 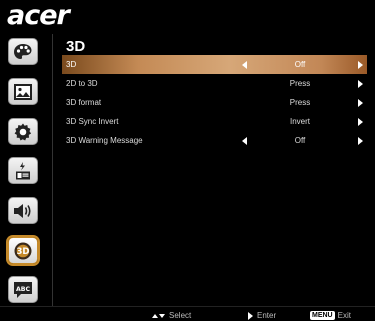 What do you see at coordinates (23, 131) in the screenshot?
I see `settings-icon` at bounding box center [23, 131].